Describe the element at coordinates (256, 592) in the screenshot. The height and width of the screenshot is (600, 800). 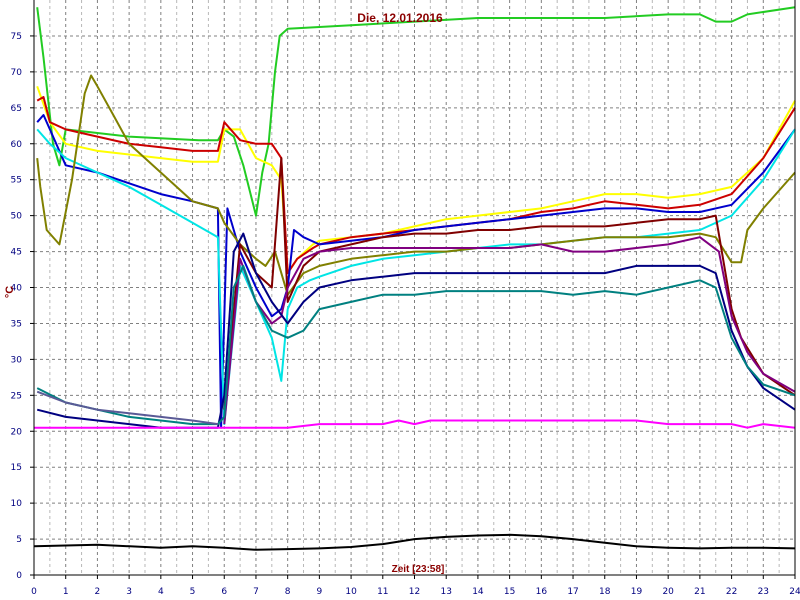
I see `x-tick-label: 7` at that location.